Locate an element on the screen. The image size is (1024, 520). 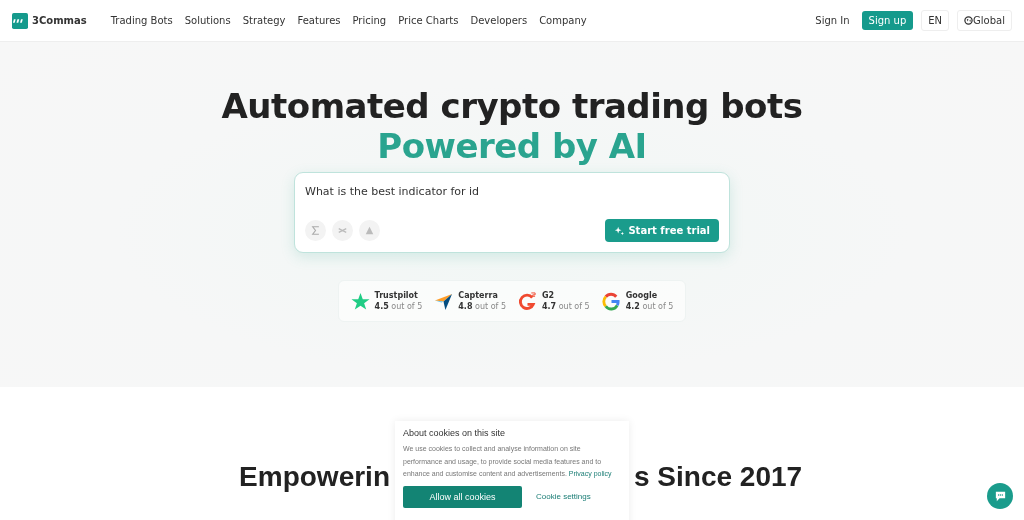
chat-icon is located at coordinates (1000, 496).